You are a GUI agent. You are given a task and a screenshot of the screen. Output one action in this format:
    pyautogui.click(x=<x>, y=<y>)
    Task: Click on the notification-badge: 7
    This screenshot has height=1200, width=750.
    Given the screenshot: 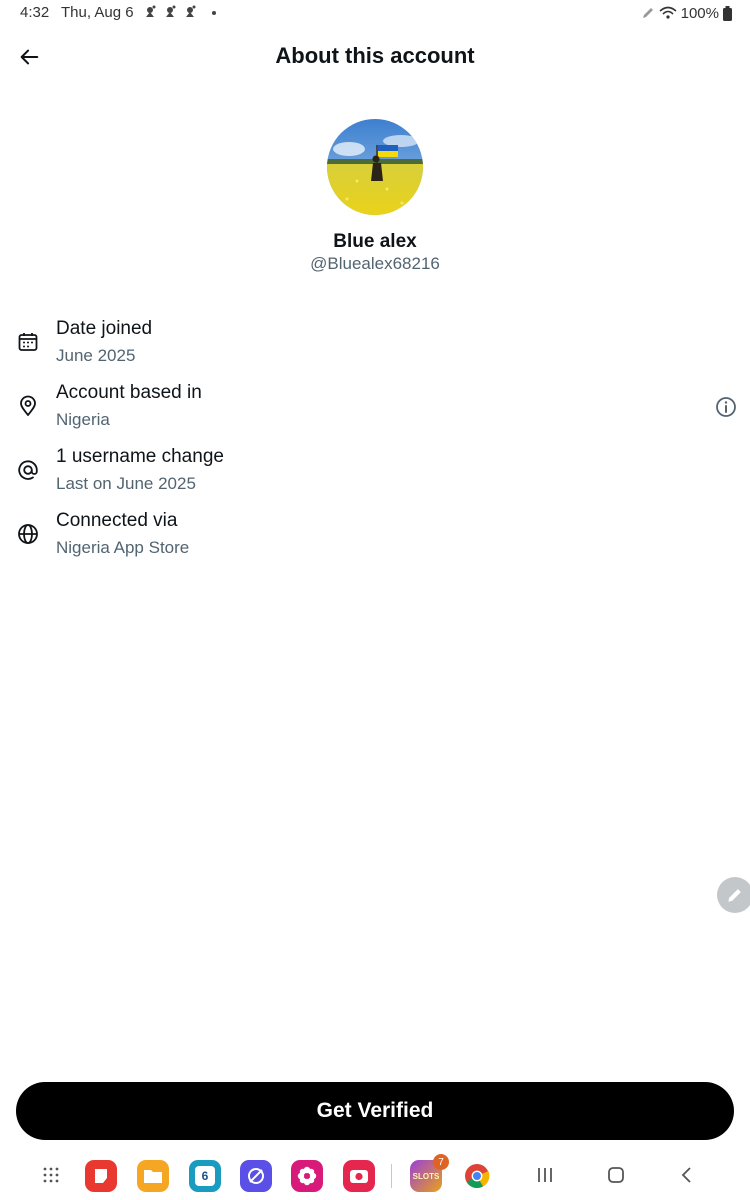 What is the action you would take?
    pyautogui.click(x=441, y=1162)
    